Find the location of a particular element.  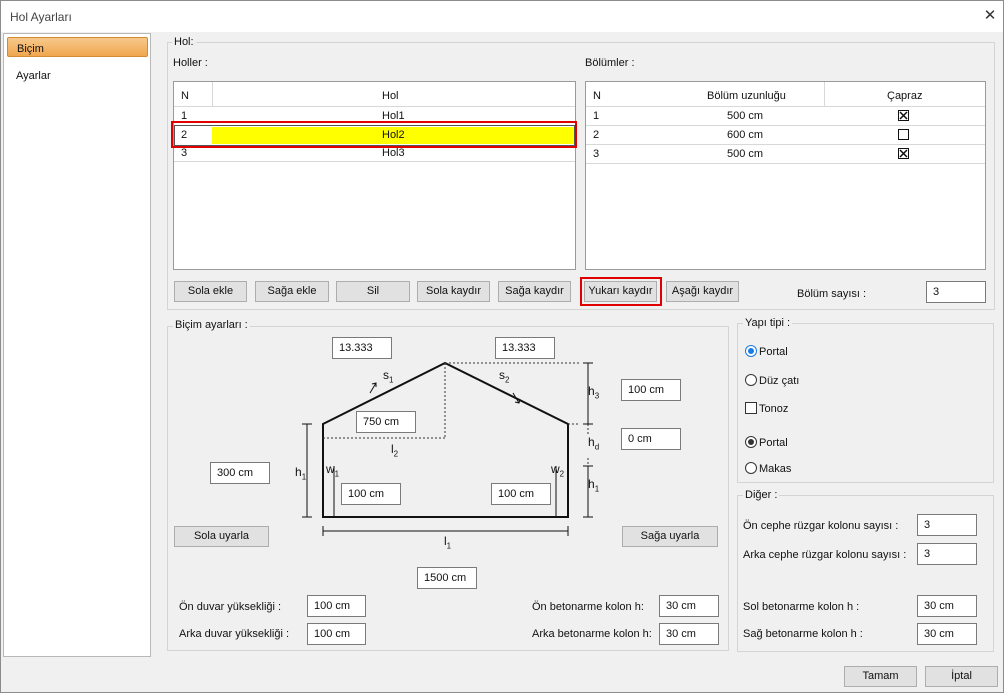

sidebar-item-label: Ayarlar is located at coordinates (33, 76).